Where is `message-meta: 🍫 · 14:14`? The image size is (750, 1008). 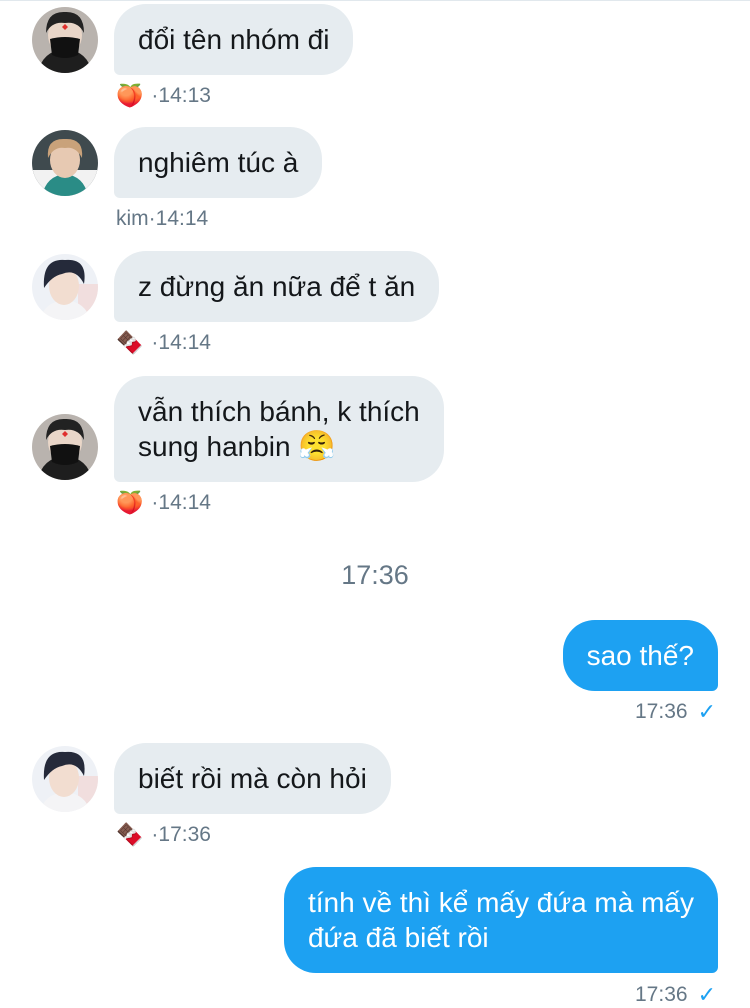 message-meta: 🍫 · 14:14 is located at coordinates (163, 343).